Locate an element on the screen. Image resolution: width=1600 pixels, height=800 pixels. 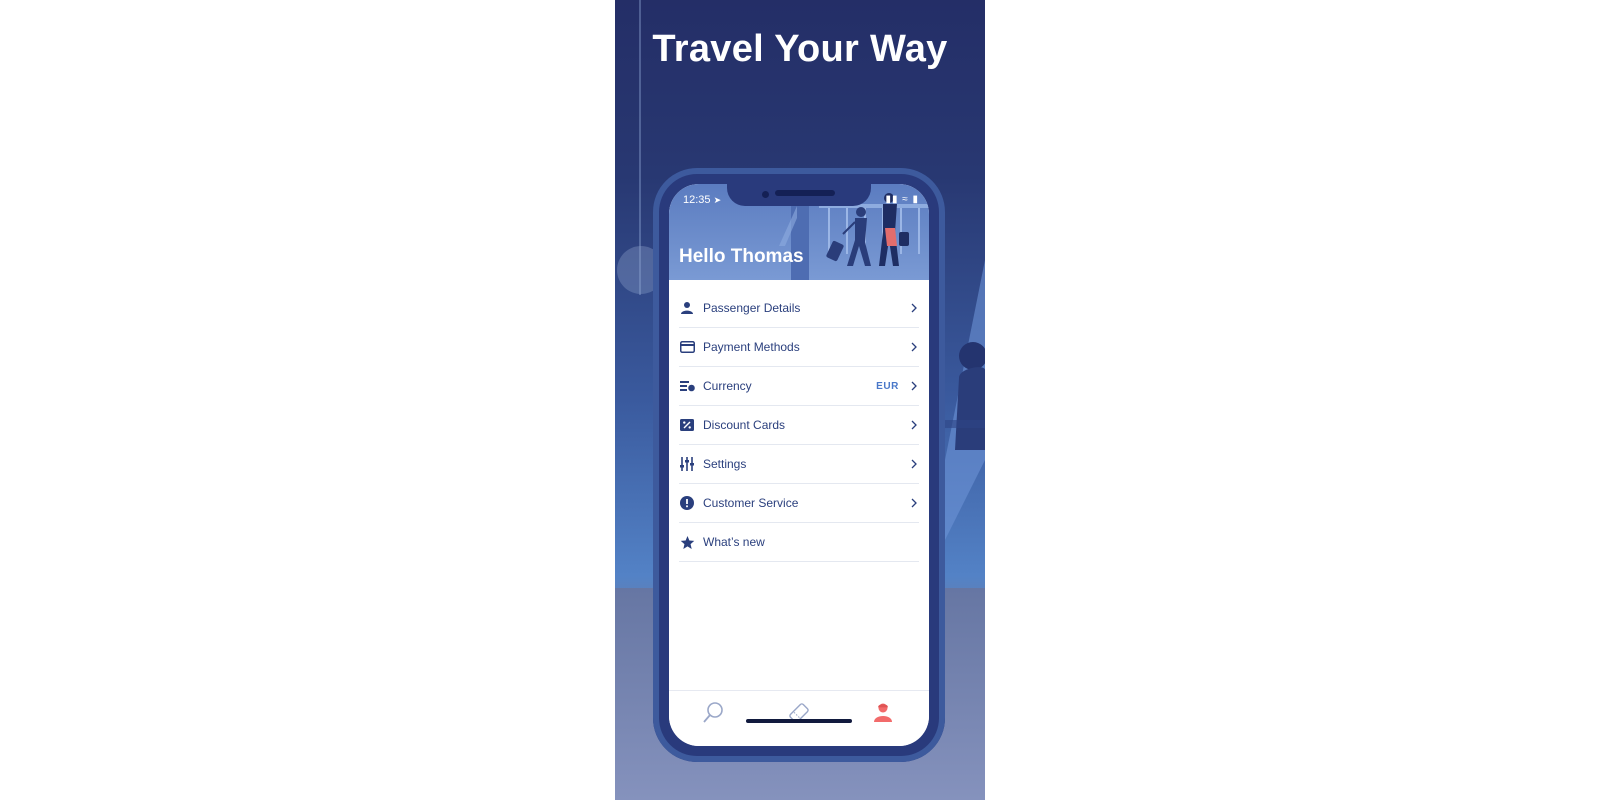
tab-bar is located at coordinates (799, 718).